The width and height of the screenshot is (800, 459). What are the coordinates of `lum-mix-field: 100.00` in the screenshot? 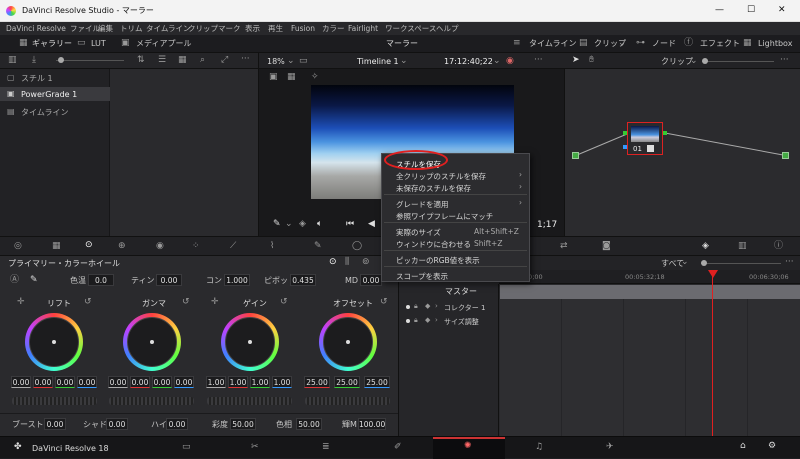 It's located at (372, 424).